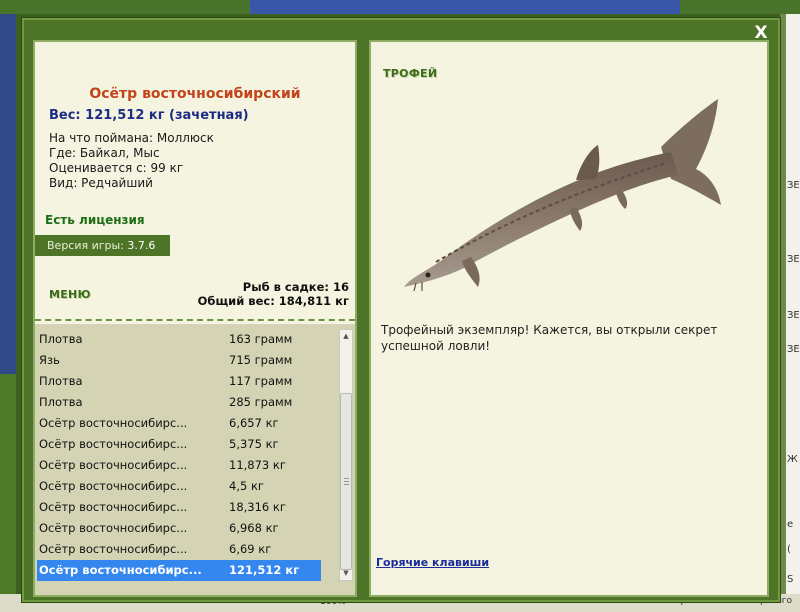 Image resolution: width=800 pixels, height=612 pixels. I want to click on background-left-strip, so click(8, 313).